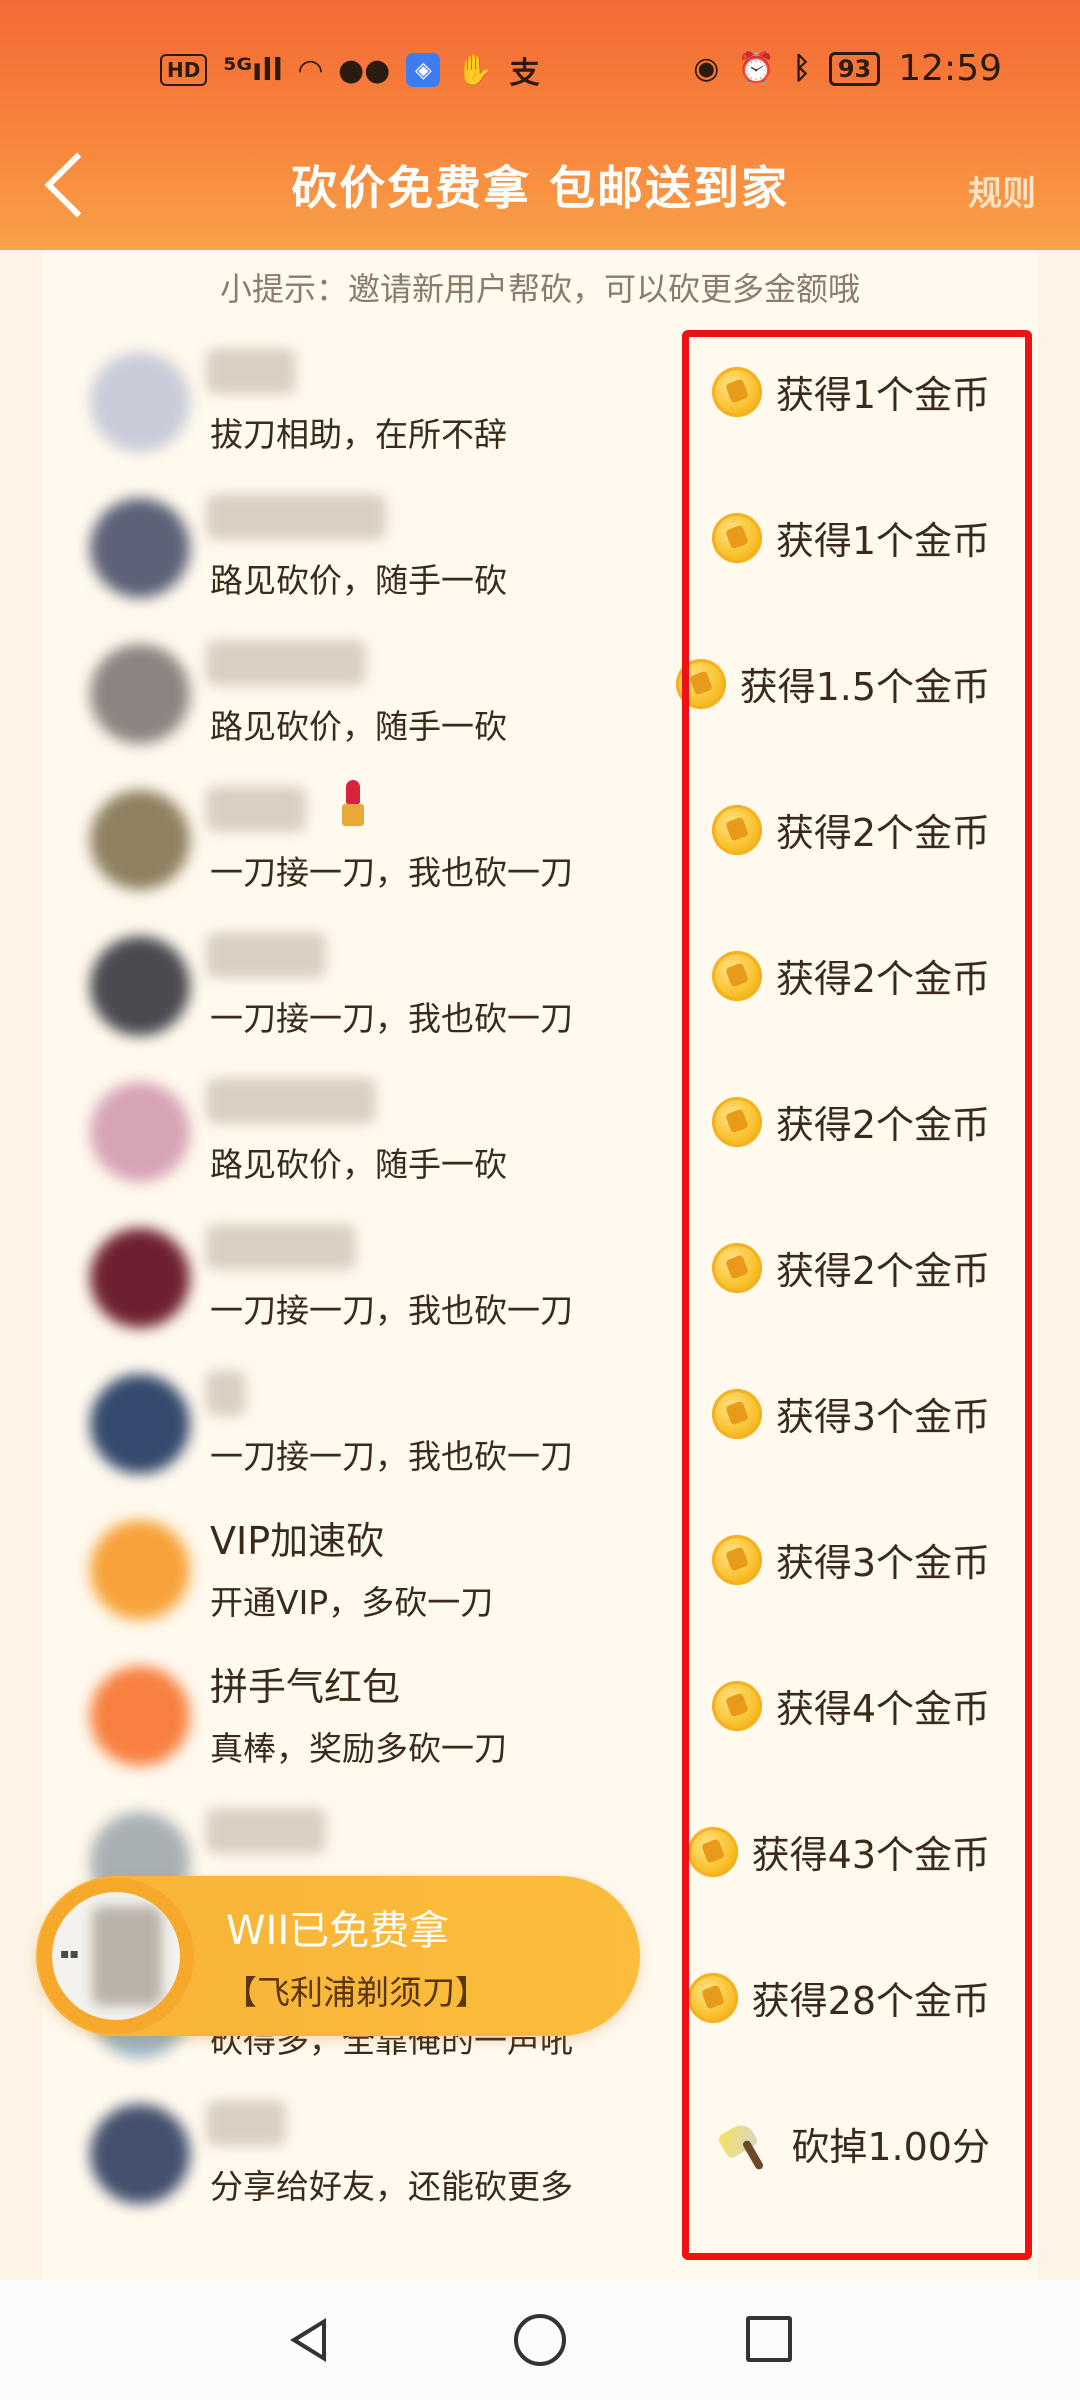 This screenshot has width=1080, height=2400. Describe the element at coordinates (475, 70) in the screenshot. I see `hand-icon: ✋` at that location.